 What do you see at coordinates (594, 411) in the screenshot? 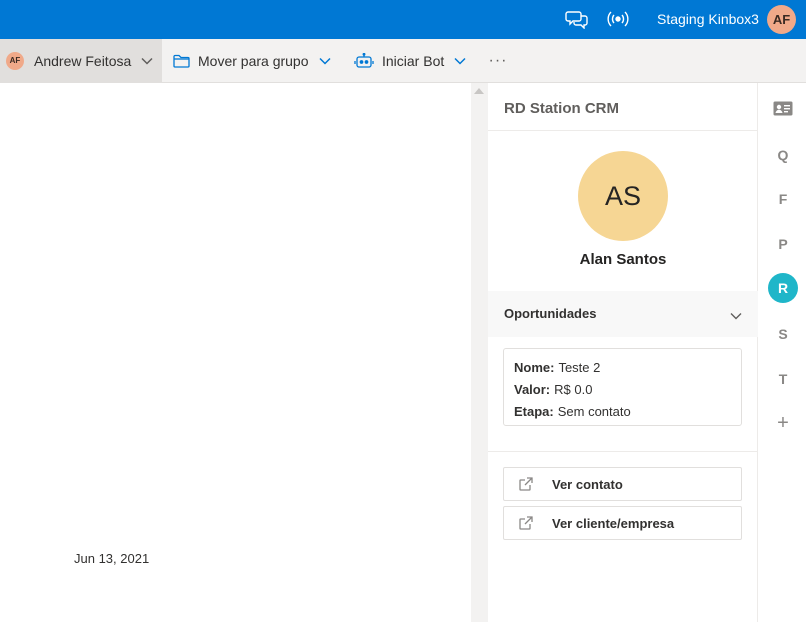
I see `field-value: Sem contato` at bounding box center [594, 411].